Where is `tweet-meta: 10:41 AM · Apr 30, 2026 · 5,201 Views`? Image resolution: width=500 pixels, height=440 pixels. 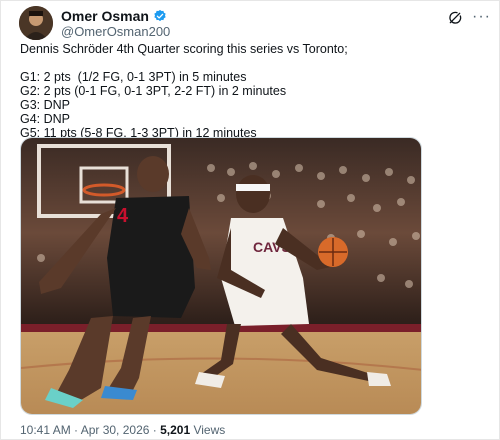
tweet-meta: 10:41 AM · Apr 30, 2026 · 5,201 Views is located at coordinates (122, 430).